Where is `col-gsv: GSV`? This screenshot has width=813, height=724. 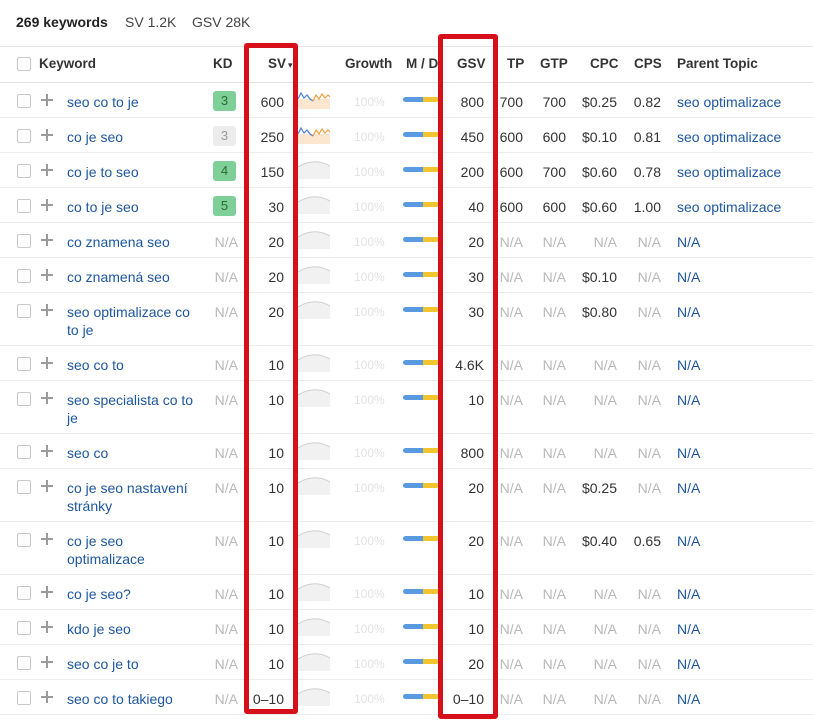 col-gsv: GSV is located at coordinates (471, 63).